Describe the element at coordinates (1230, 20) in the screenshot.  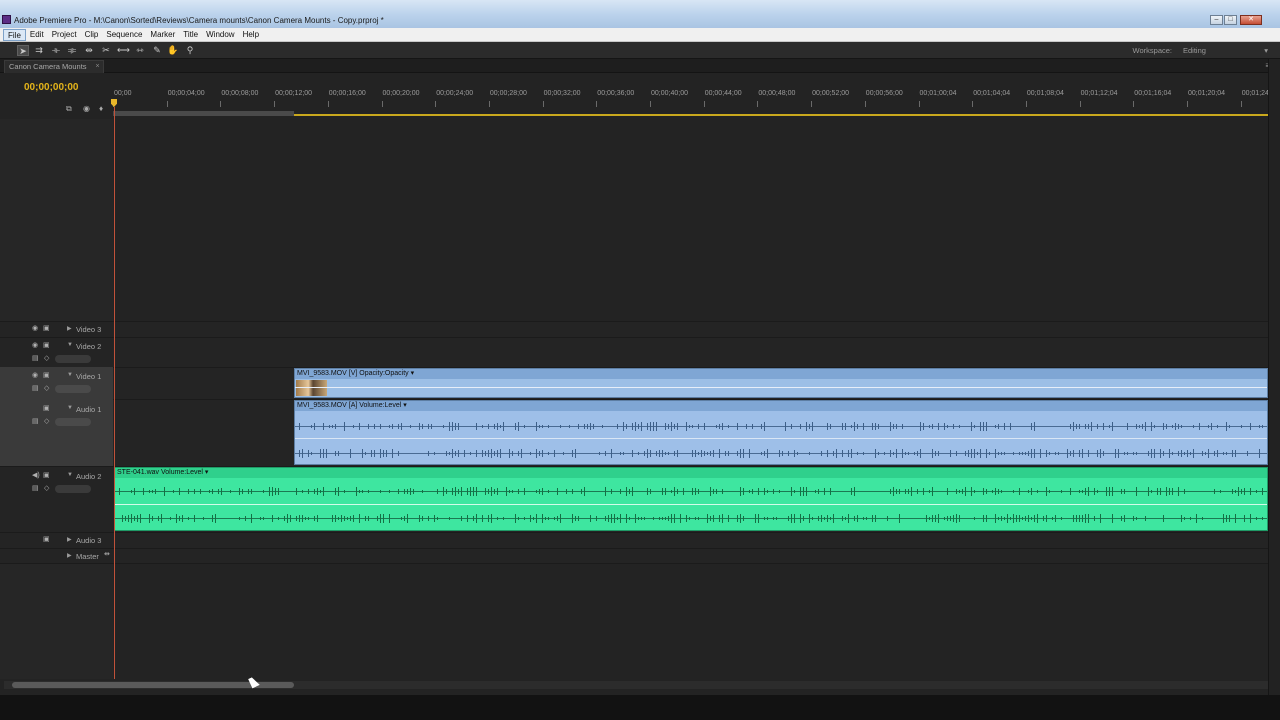
I see `maximize-button: □` at that location.